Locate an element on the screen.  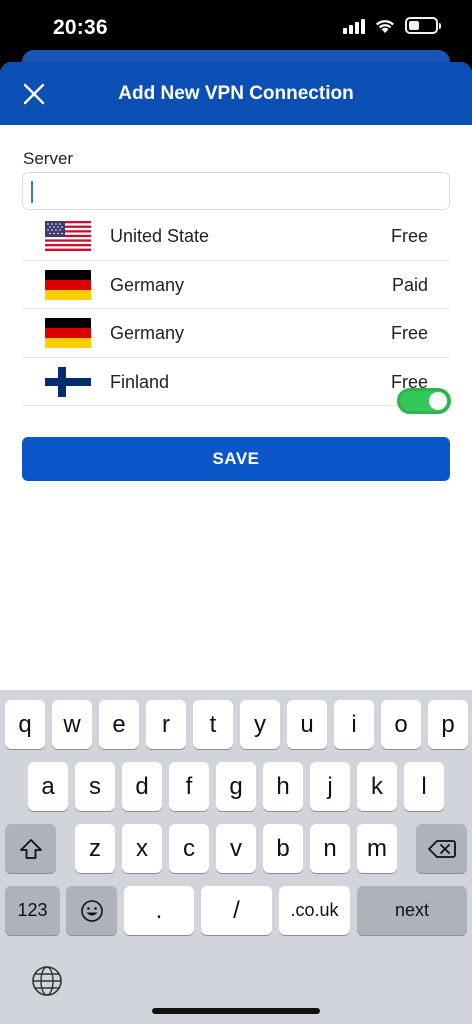
key-k: k is located at coordinates (377, 786).